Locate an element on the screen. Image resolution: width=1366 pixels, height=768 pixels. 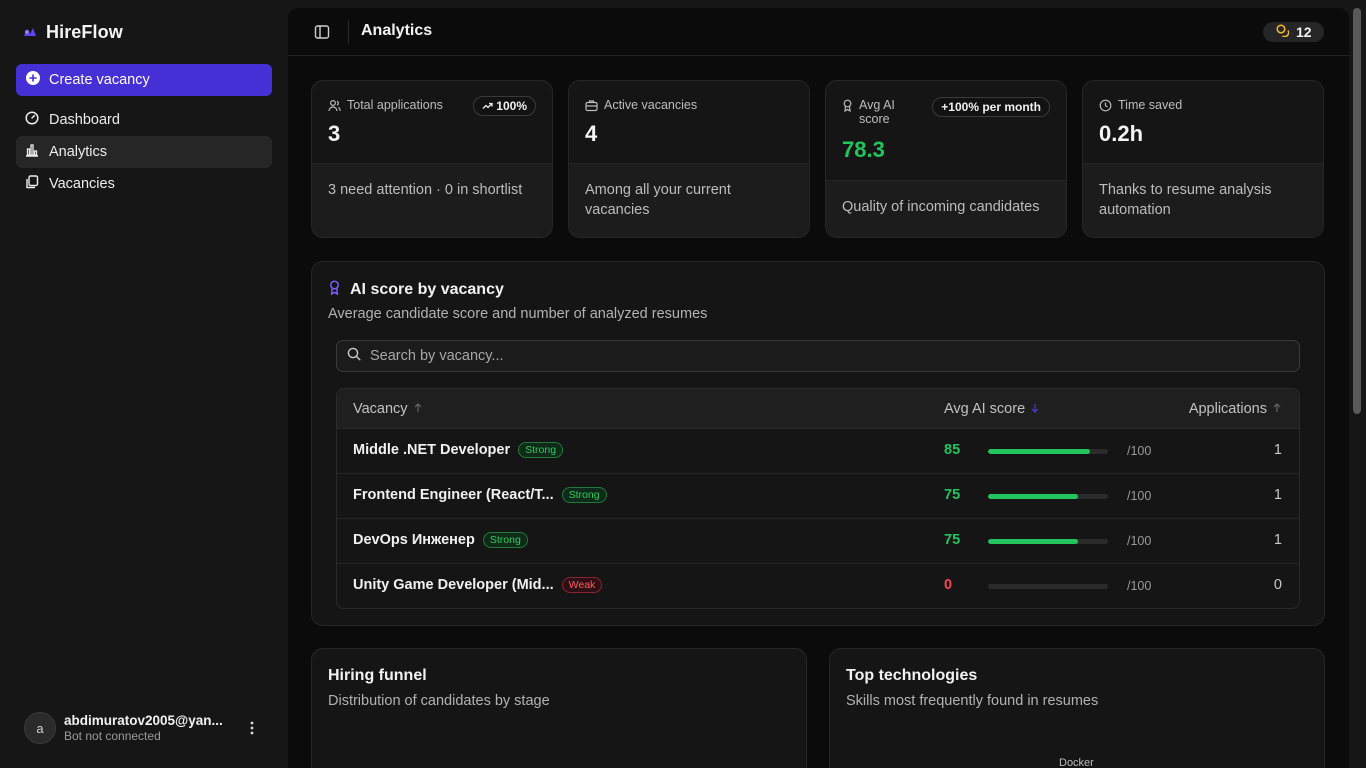
credits-count: 12 is located at coordinates (1304, 32).